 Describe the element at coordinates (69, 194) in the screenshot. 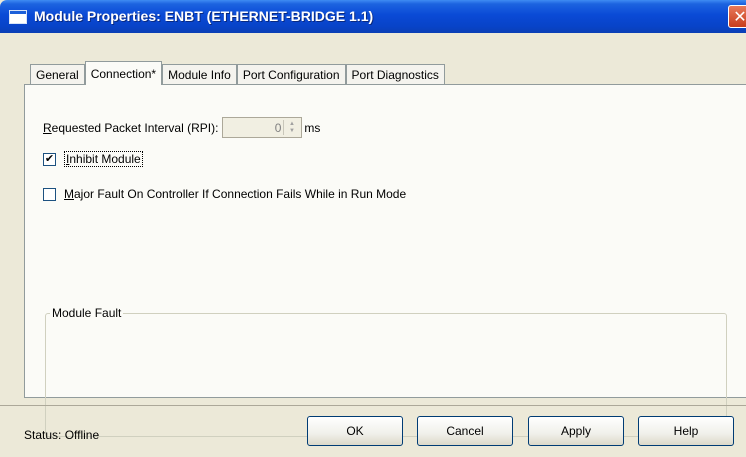

I see `major-fault-mnemonic: M` at that location.